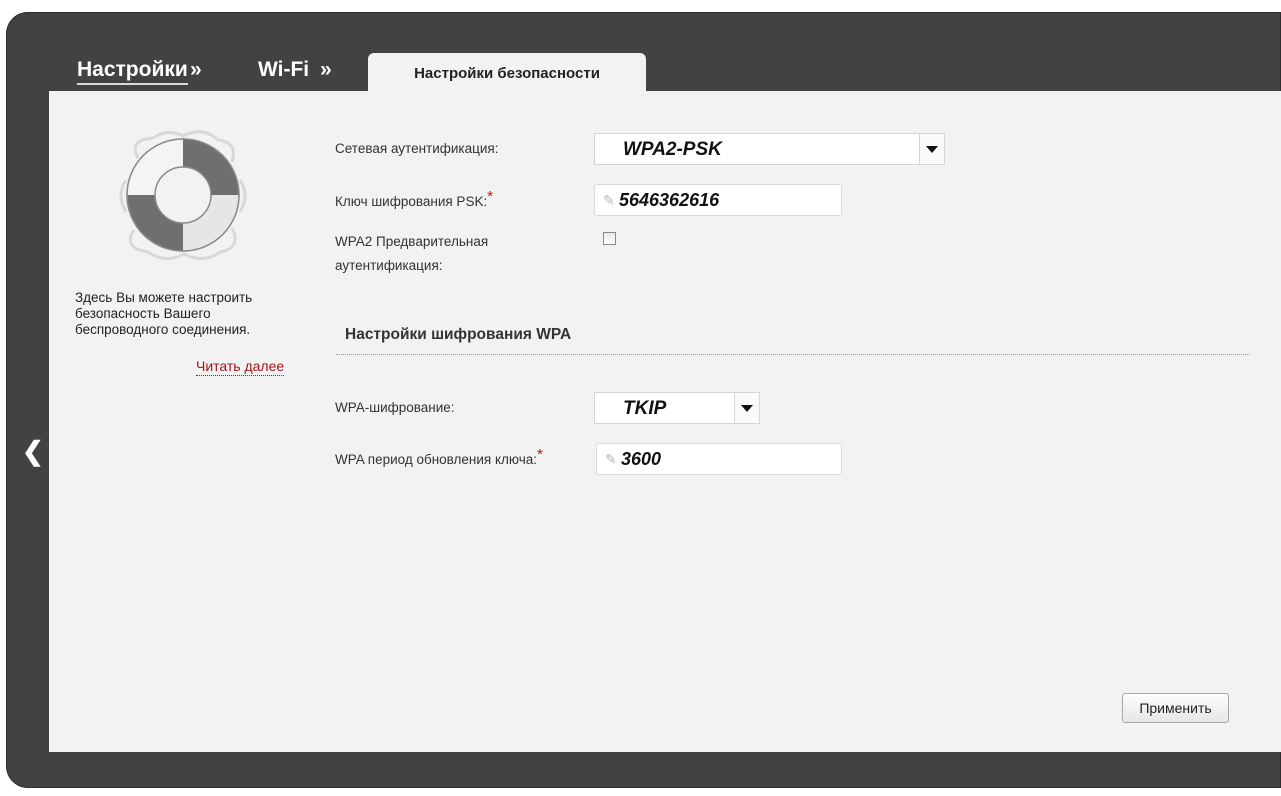 The height and width of the screenshot is (796, 1281). I want to click on psk-key-input: ✎ 5646362616, so click(718, 200).